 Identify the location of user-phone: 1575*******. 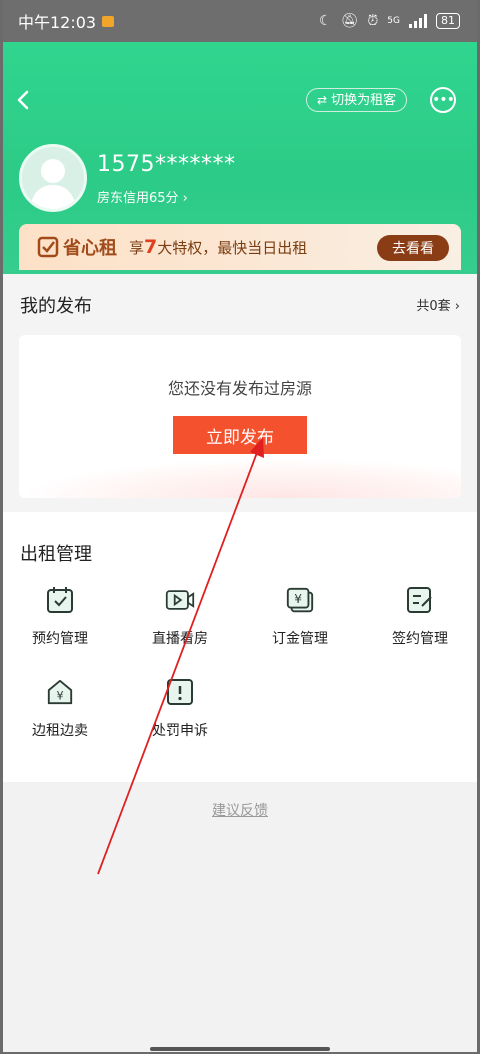
(166, 164).